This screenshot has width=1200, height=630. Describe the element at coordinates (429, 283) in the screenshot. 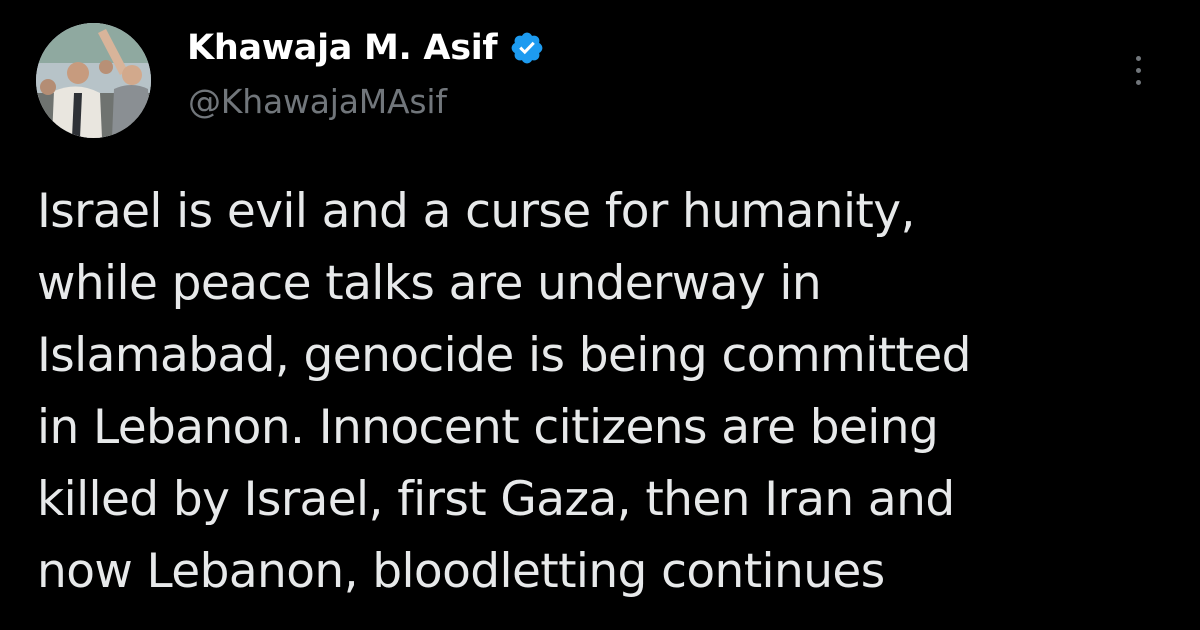

I see `tweet-text-line: while peace talks are underway in` at that location.